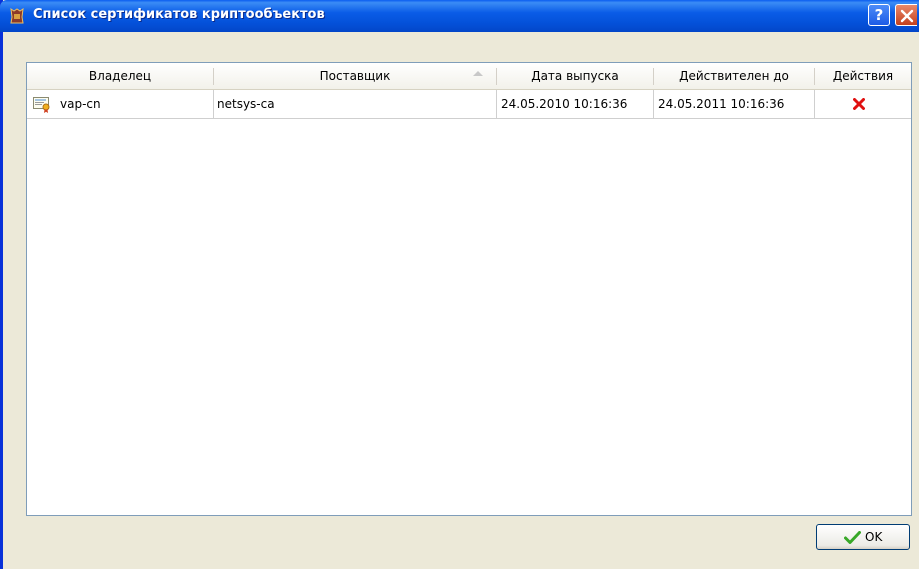 The width and height of the screenshot is (919, 569). I want to click on help-button: ?, so click(879, 15).